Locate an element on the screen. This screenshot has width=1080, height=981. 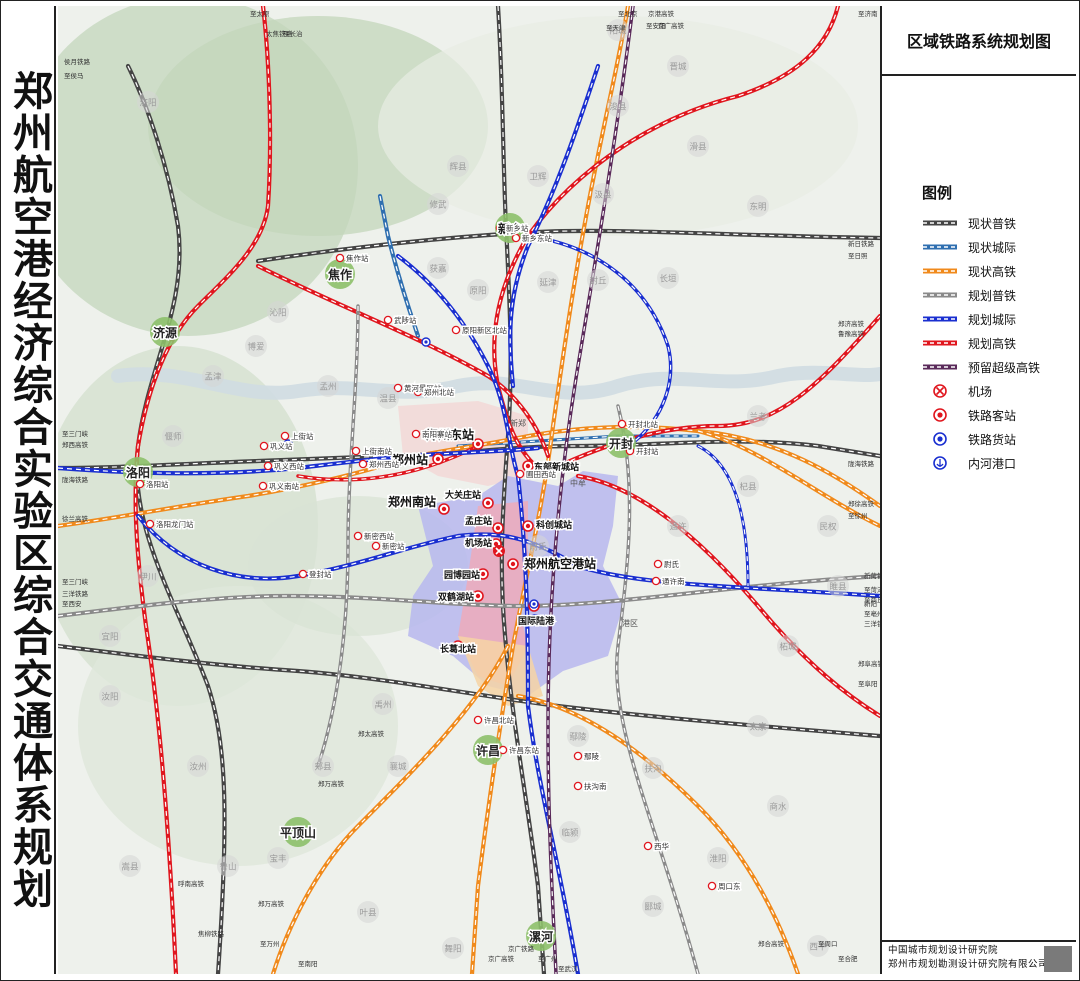
edge-label: 新日铁路 is located at coordinates (861, 243).